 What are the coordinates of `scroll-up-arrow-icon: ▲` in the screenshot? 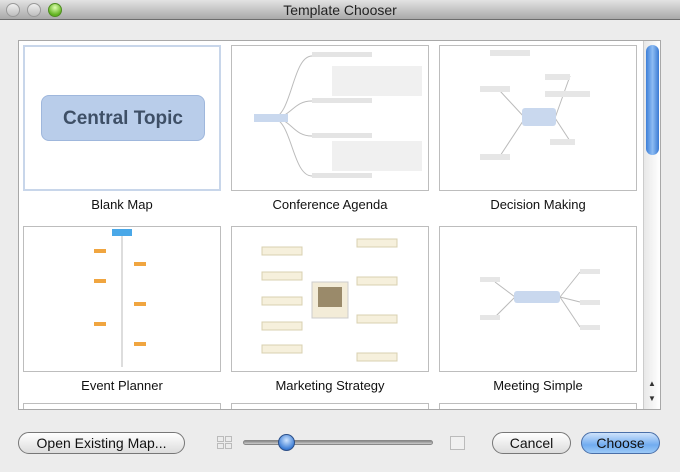 It's located at (652, 383).